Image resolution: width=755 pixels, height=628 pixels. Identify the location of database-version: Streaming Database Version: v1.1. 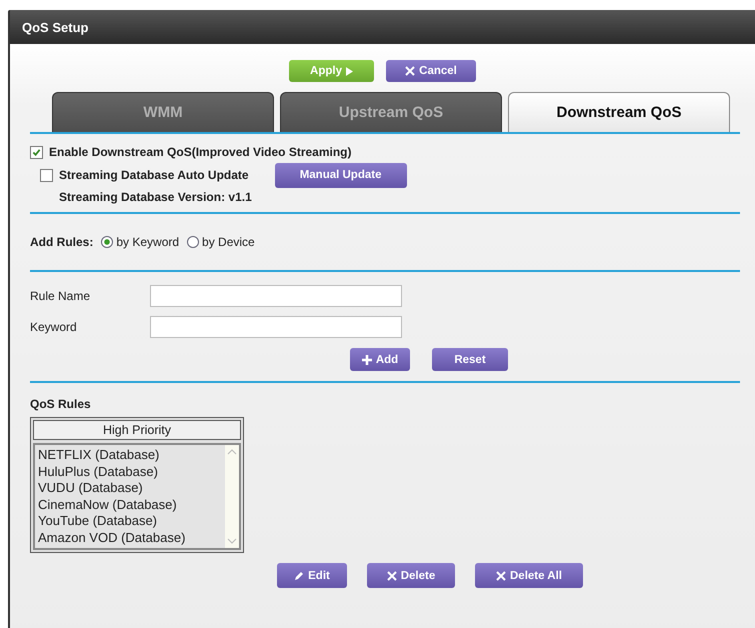
(156, 197).